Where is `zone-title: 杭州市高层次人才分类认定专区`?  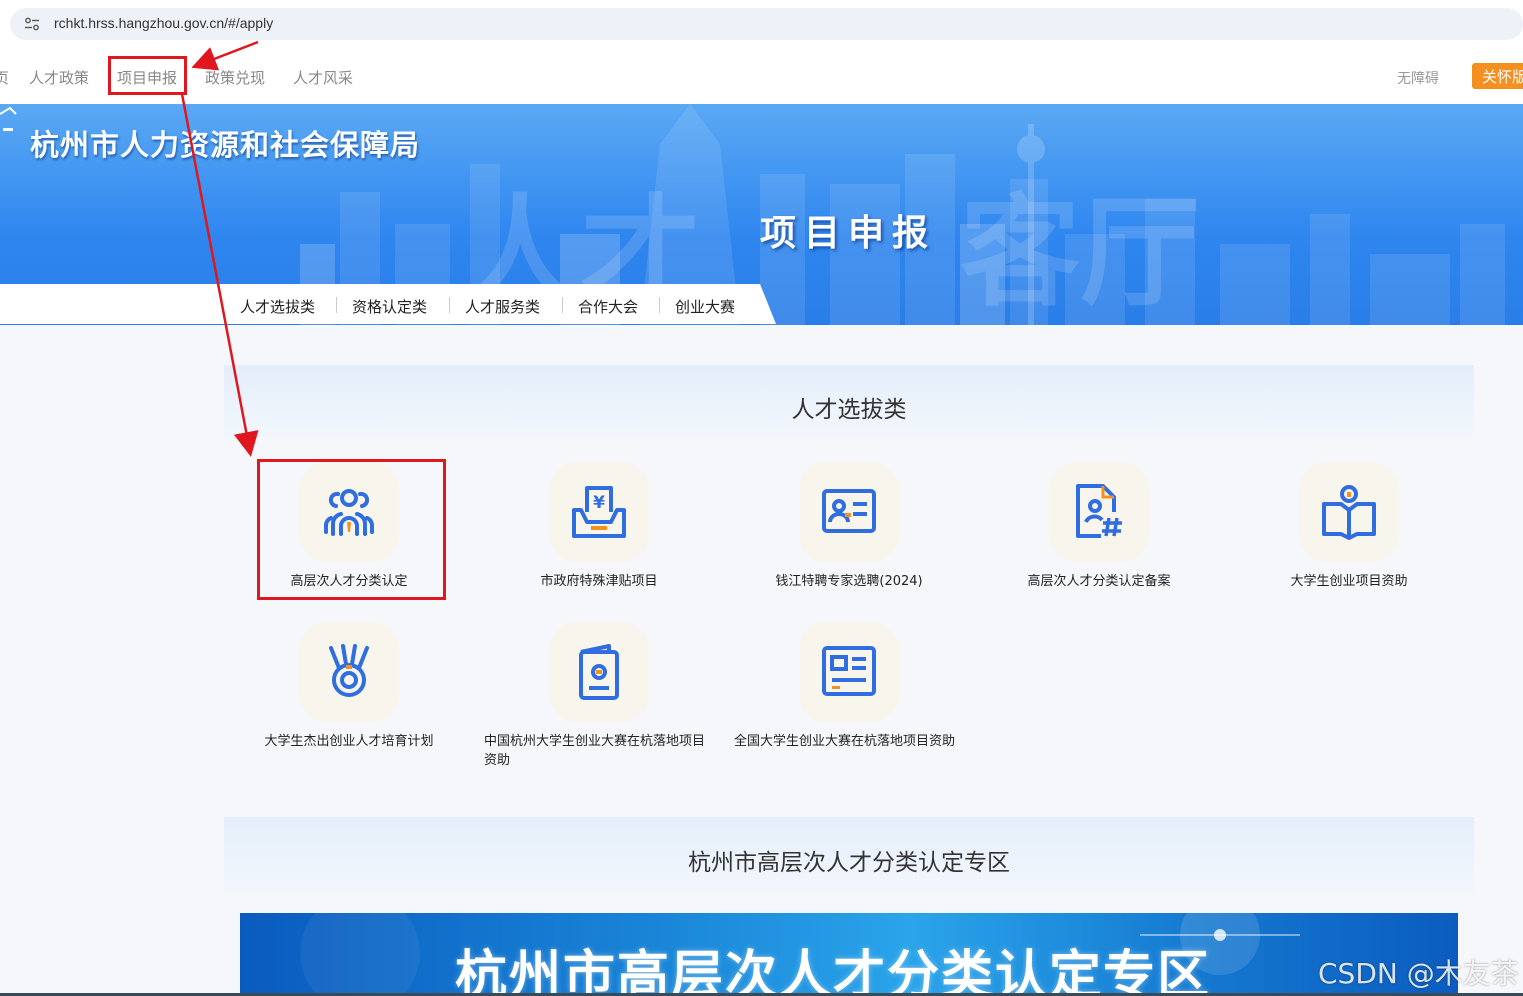
zone-title: 杭州市高层次人才分类认定专区 is located at coordinates (849, 863).